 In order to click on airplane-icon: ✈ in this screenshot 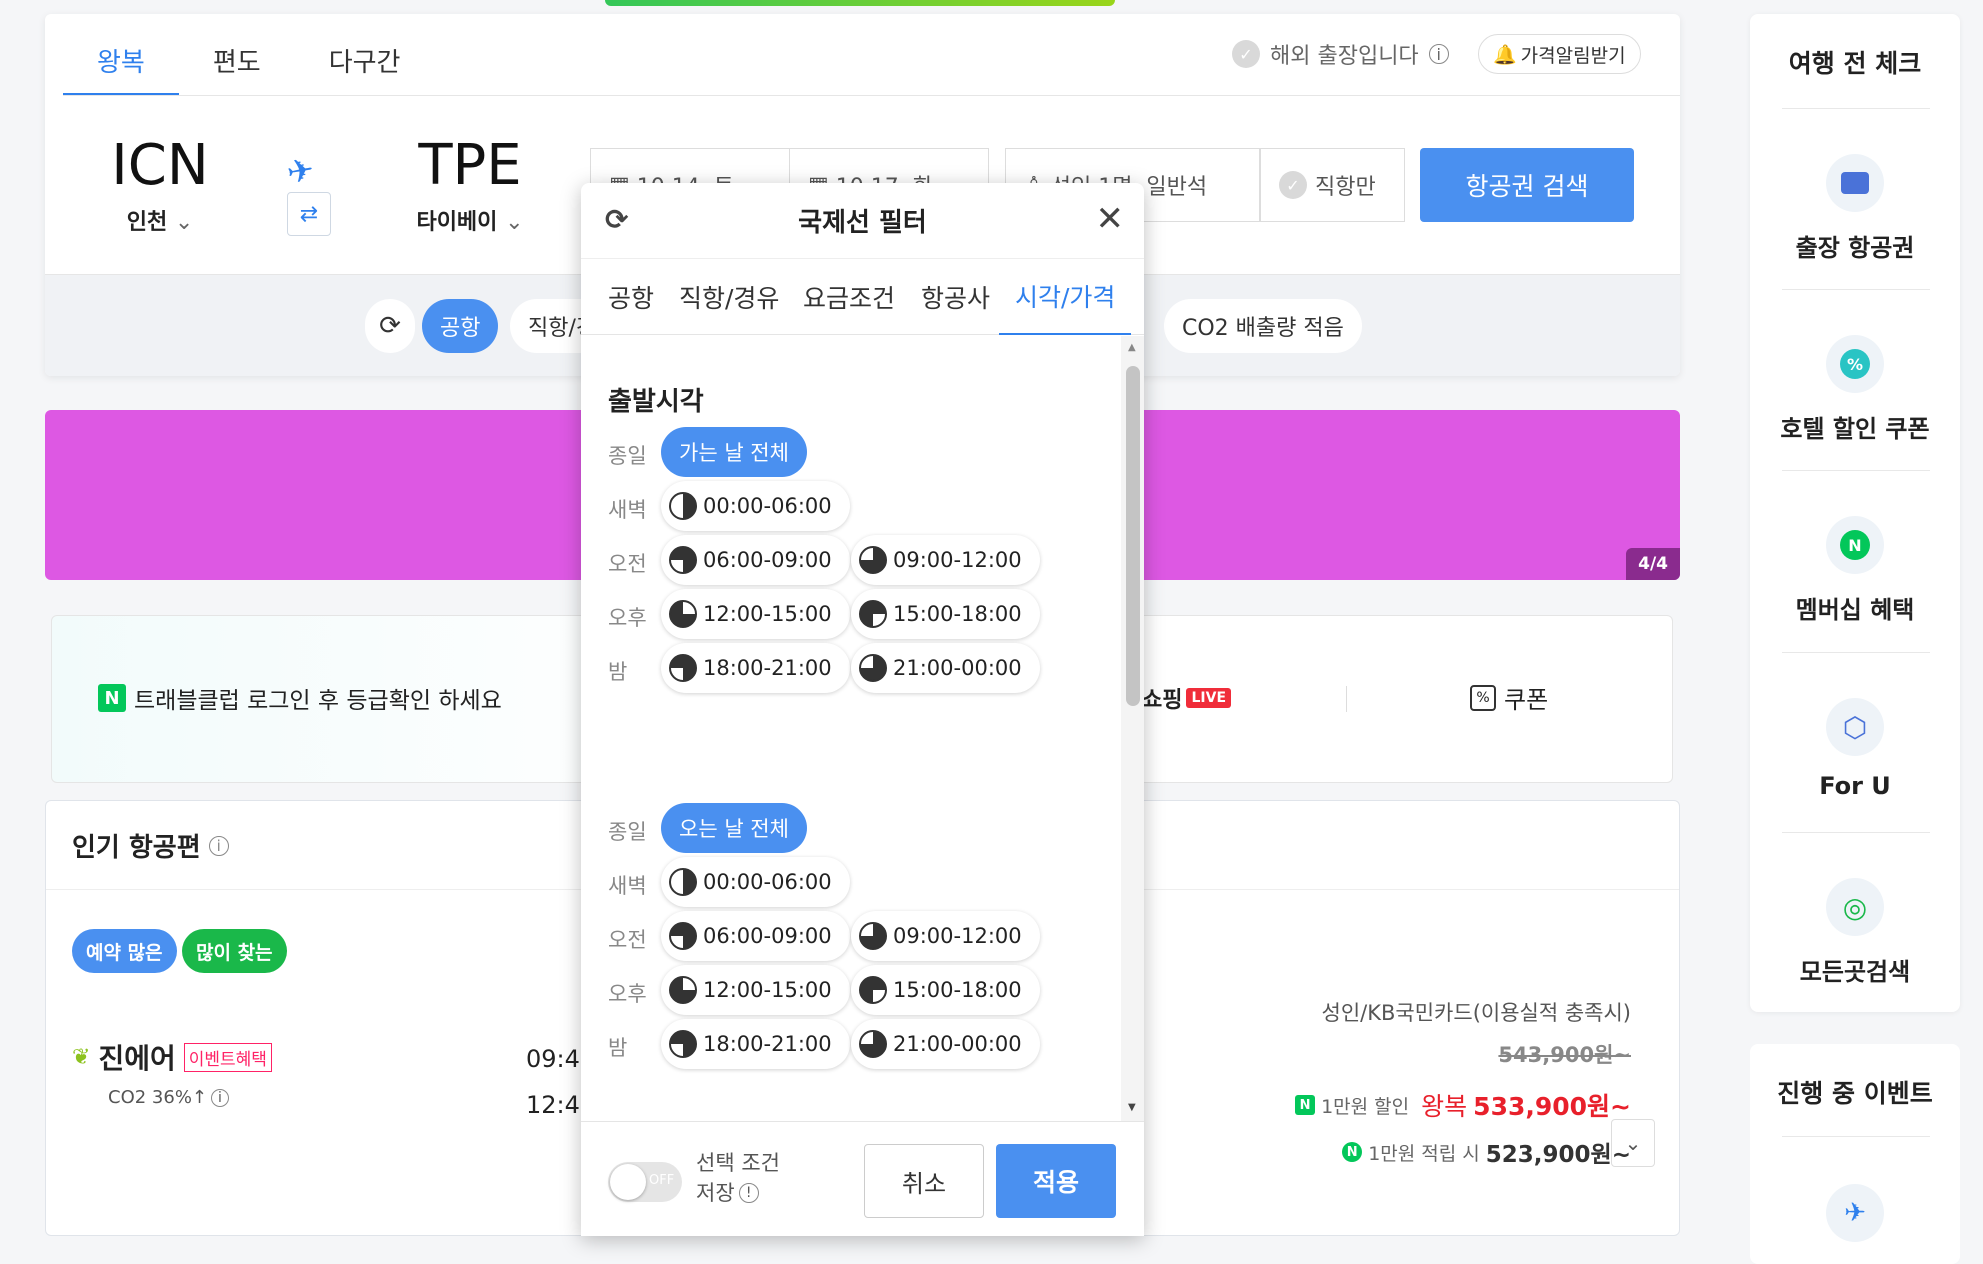, I will do `click(1855, 1221)`.